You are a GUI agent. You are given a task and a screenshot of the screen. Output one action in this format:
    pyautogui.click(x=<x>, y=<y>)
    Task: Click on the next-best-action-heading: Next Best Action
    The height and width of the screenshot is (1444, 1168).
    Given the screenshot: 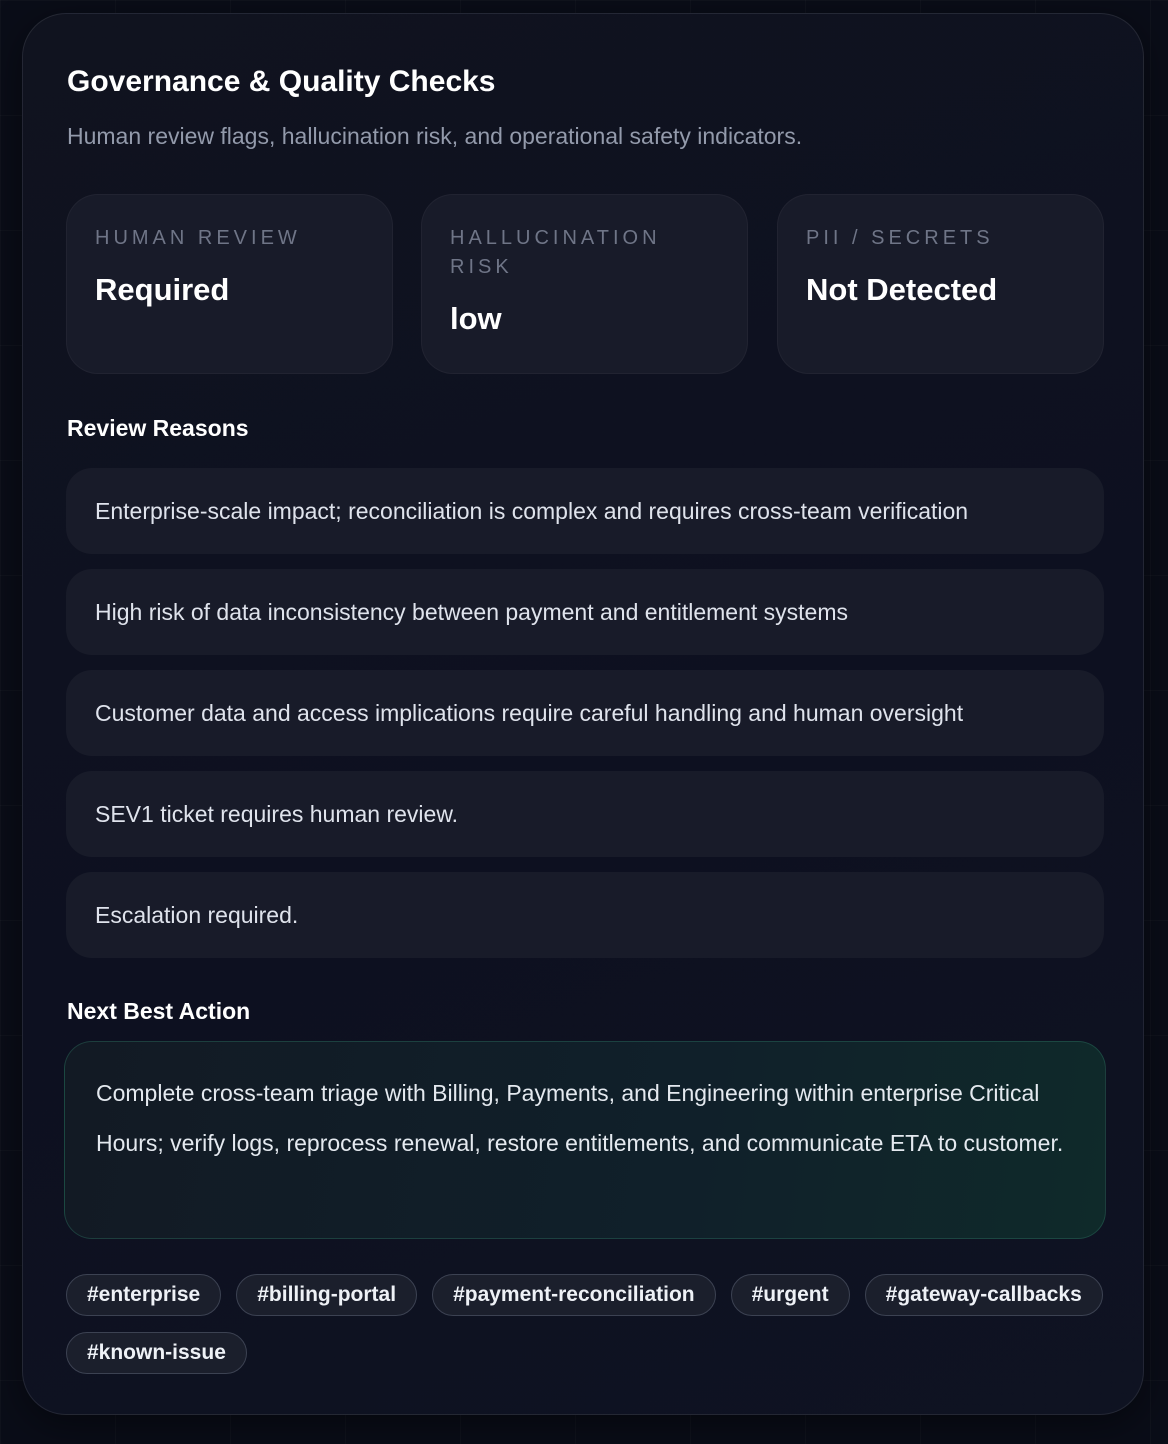 What is the action you would take?
    pyautogui.click(x=159, y=1011)
    